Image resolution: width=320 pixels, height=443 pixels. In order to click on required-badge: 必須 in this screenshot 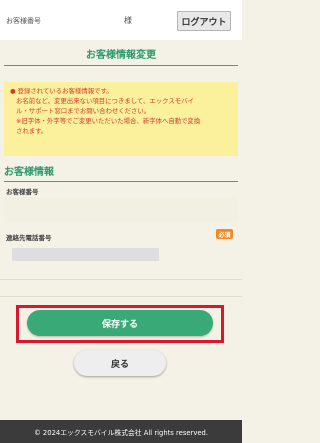, I will do `click(224, 234)`.